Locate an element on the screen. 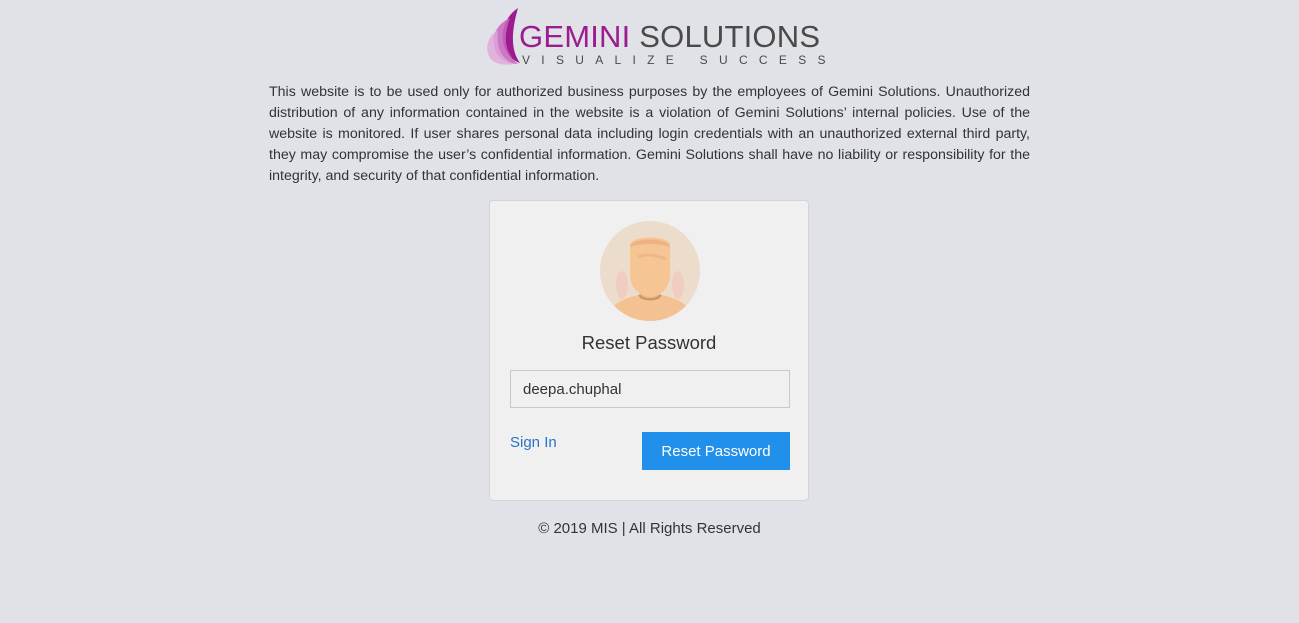  reset-password-card: Reset Password Sign In Reset Password is located at coordinates (649, 350).